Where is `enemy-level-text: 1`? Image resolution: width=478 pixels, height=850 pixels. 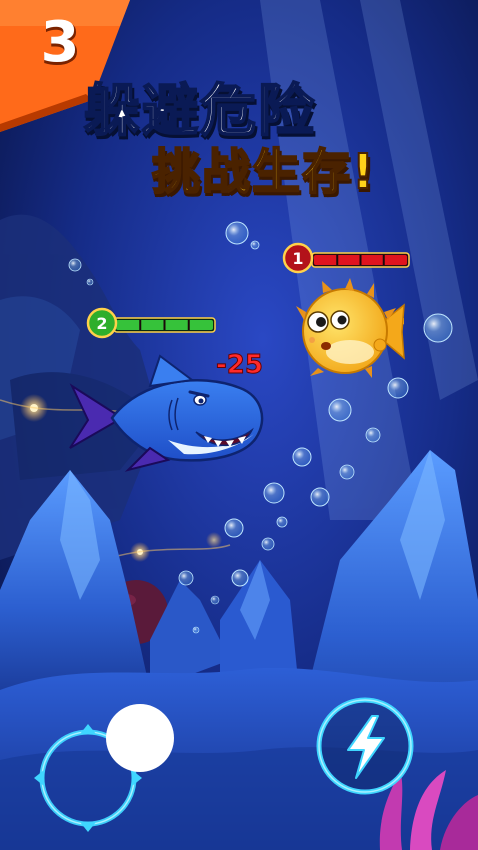 enemy-level-text: 1 is located at coordinates (297, 258).